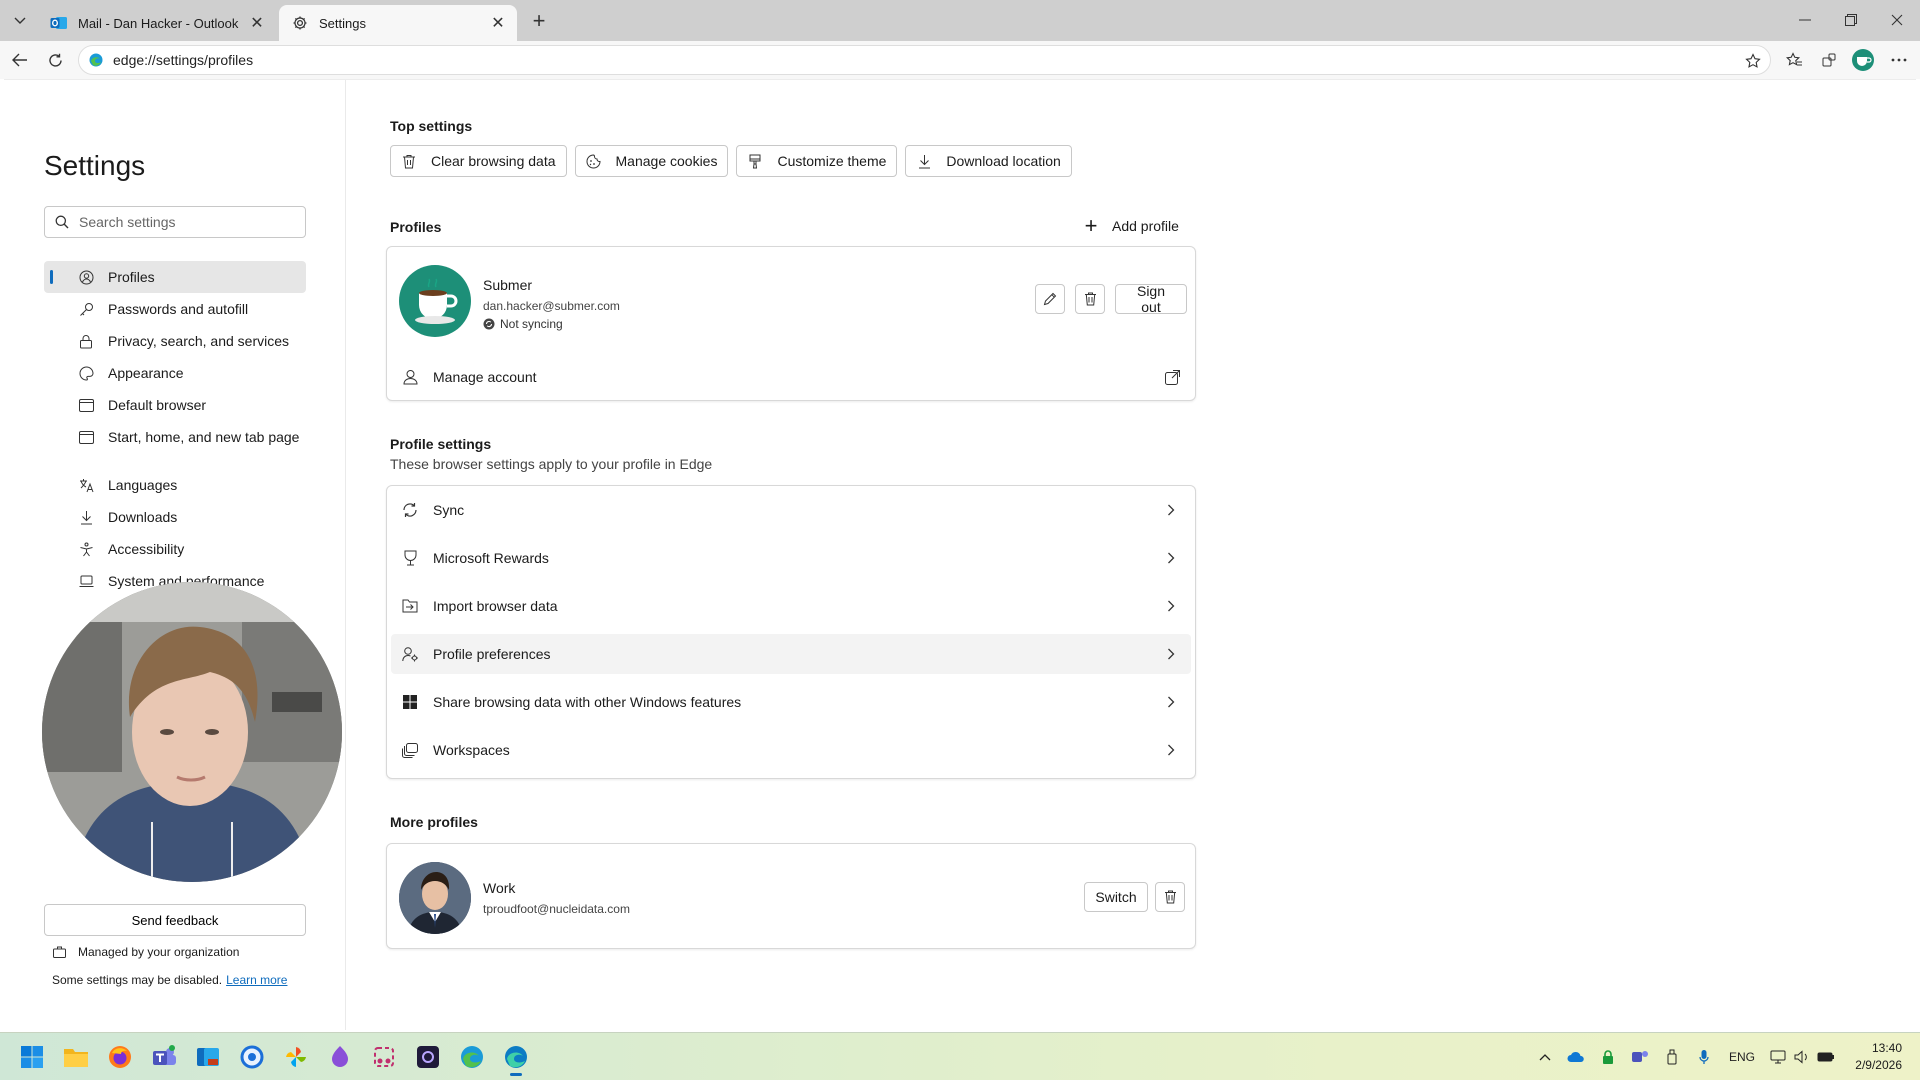 The image size is (1920, 1080). Describe the element at coordinates (1851, 20) in the screenshot. I see `restore-button` at that location.